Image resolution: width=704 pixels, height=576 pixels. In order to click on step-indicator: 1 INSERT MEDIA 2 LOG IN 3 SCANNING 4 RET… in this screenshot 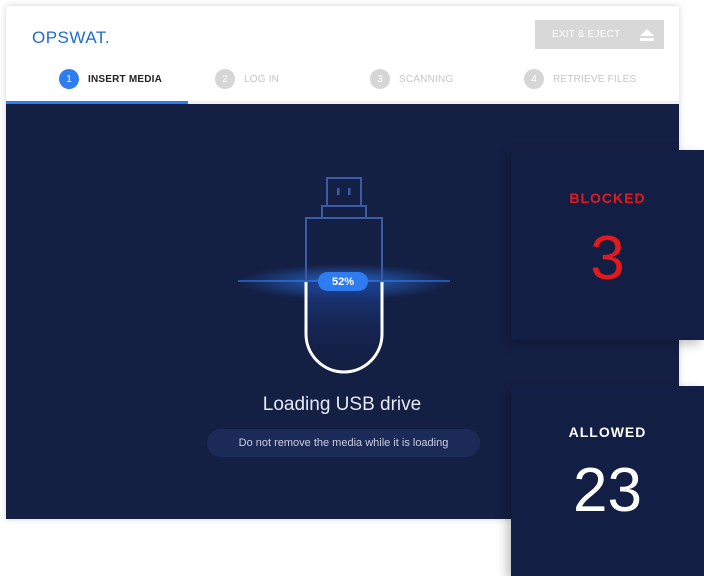, I will do `click(342, 79)`.